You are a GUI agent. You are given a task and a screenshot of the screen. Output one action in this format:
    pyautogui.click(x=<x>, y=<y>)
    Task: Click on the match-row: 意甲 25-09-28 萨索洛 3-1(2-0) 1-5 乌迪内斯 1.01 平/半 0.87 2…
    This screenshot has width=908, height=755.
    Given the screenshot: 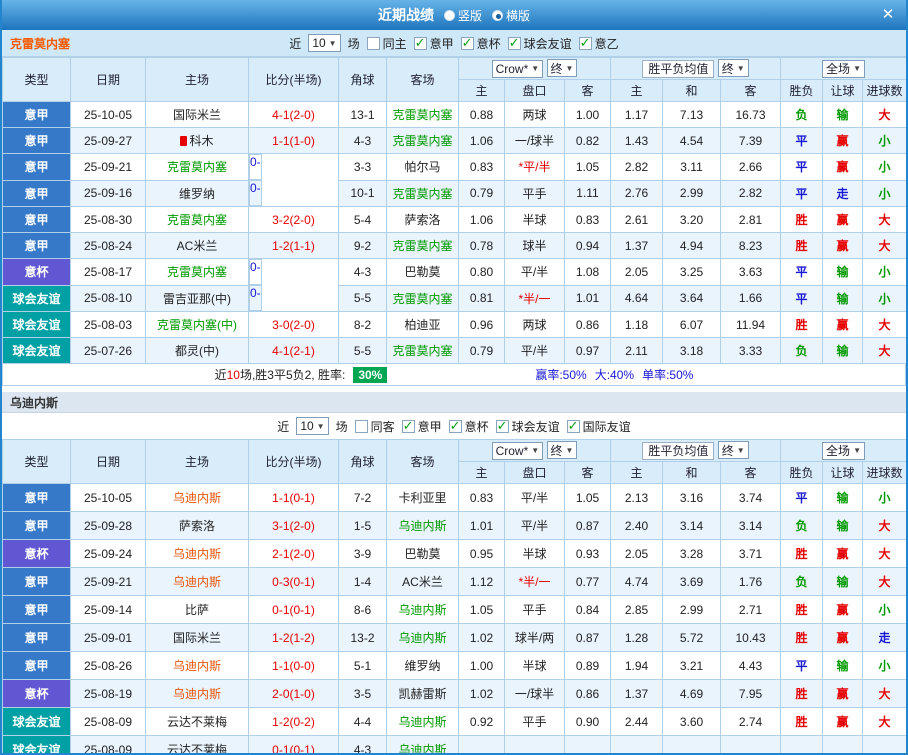 What is the action you would take?
    pyautogui.click(x=454, y=525)
    